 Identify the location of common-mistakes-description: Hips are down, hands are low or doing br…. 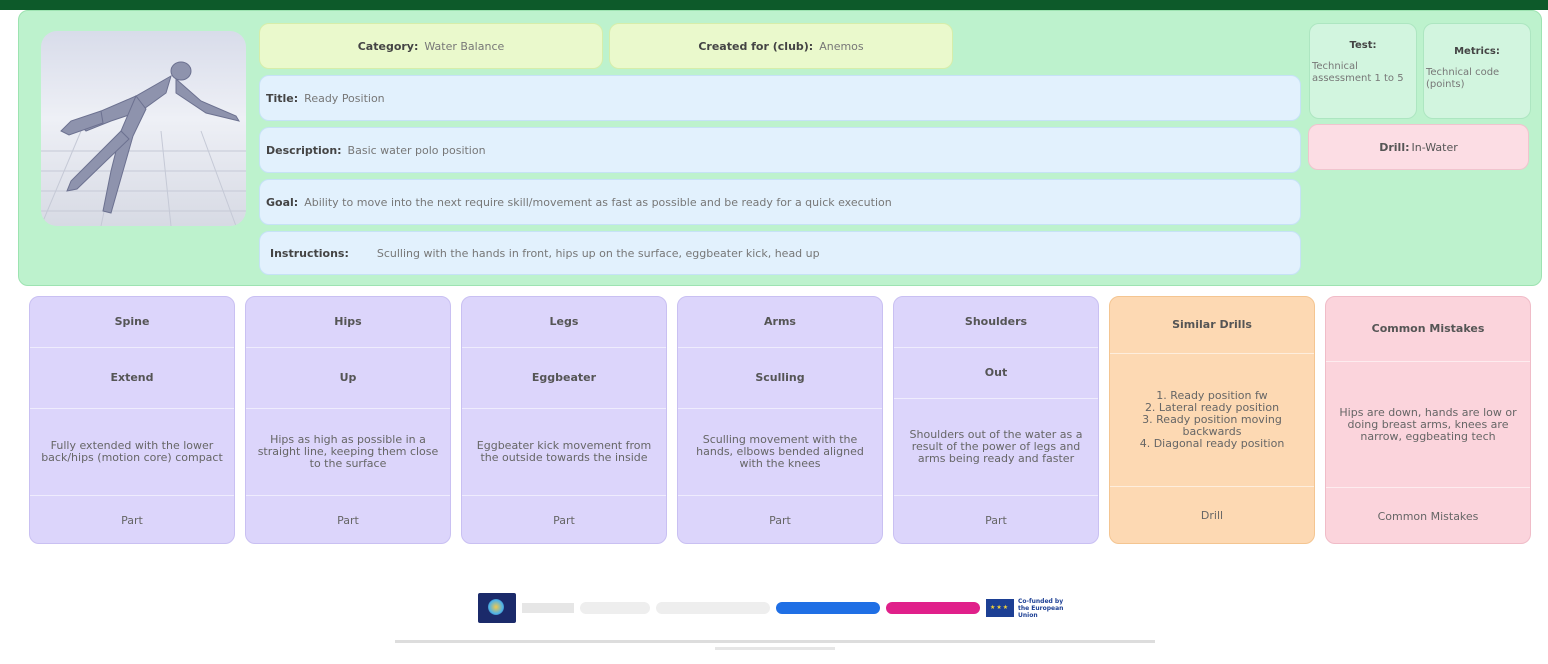
(1428, 424).